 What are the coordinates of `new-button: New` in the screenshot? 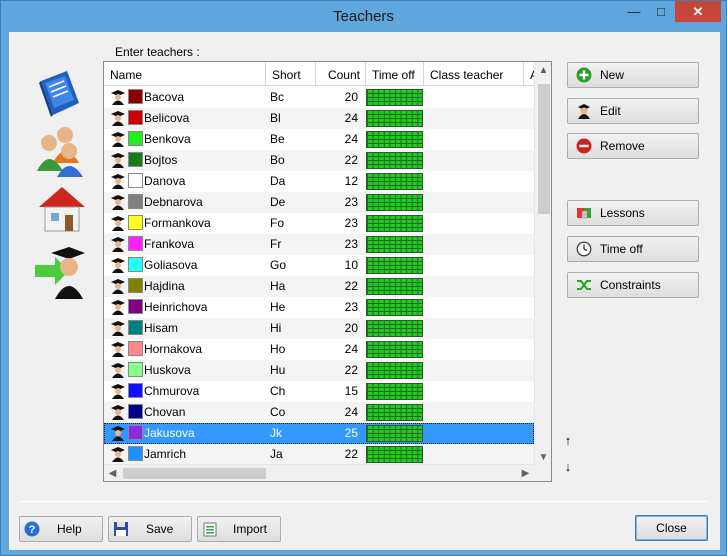 It's located at (633, 75).